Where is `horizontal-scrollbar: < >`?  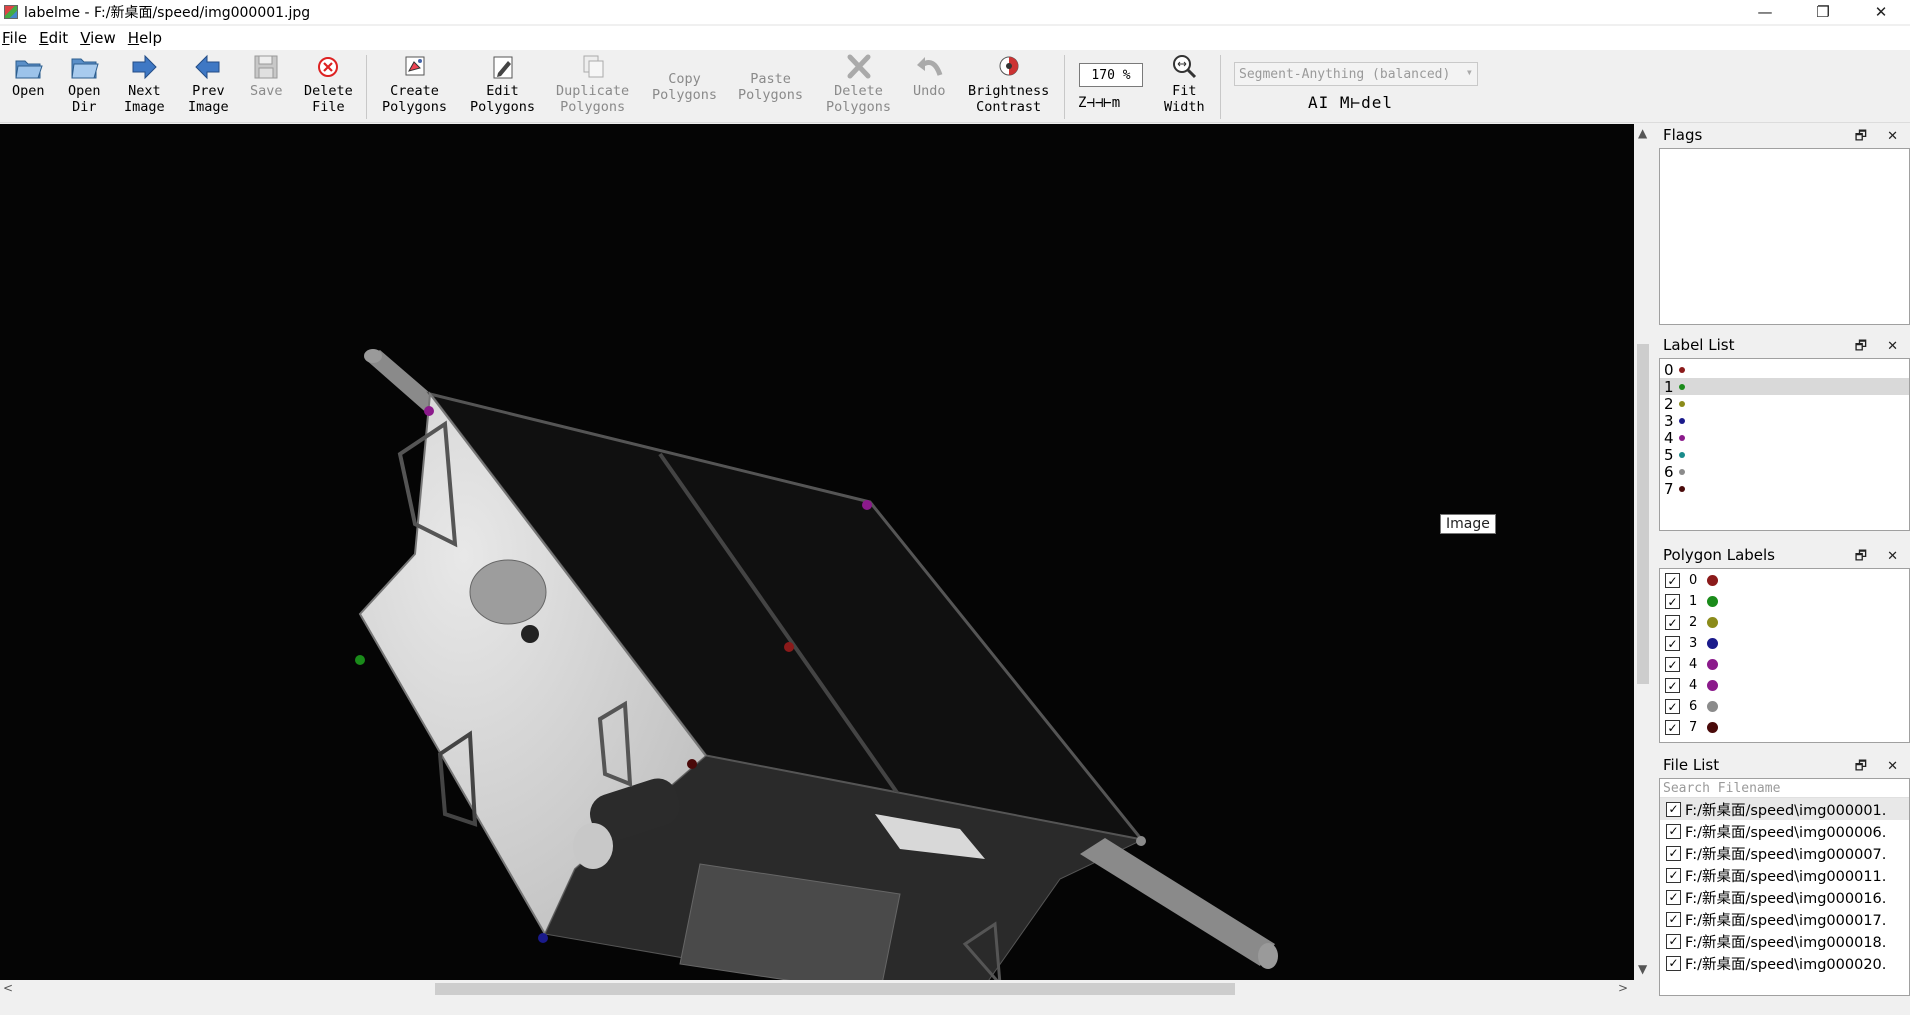
horizontal-scrollbar: < > is located at coordinates (817, 989).